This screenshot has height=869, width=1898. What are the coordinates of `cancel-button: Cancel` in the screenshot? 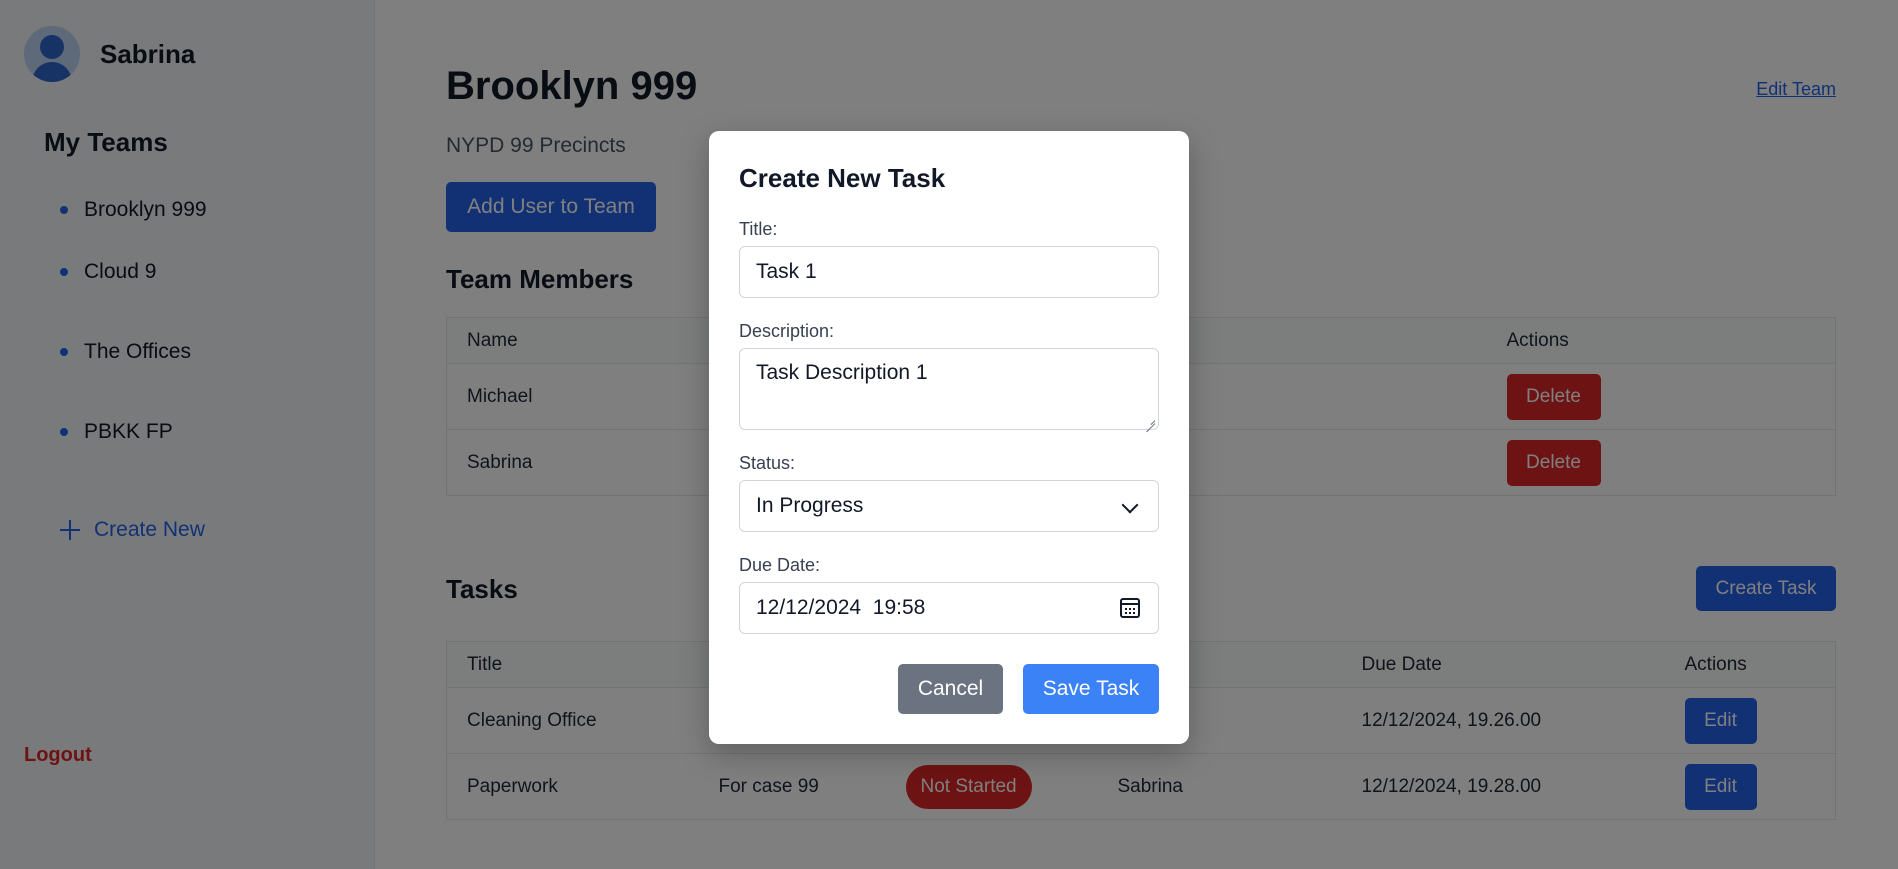 It's located at (950, 689).